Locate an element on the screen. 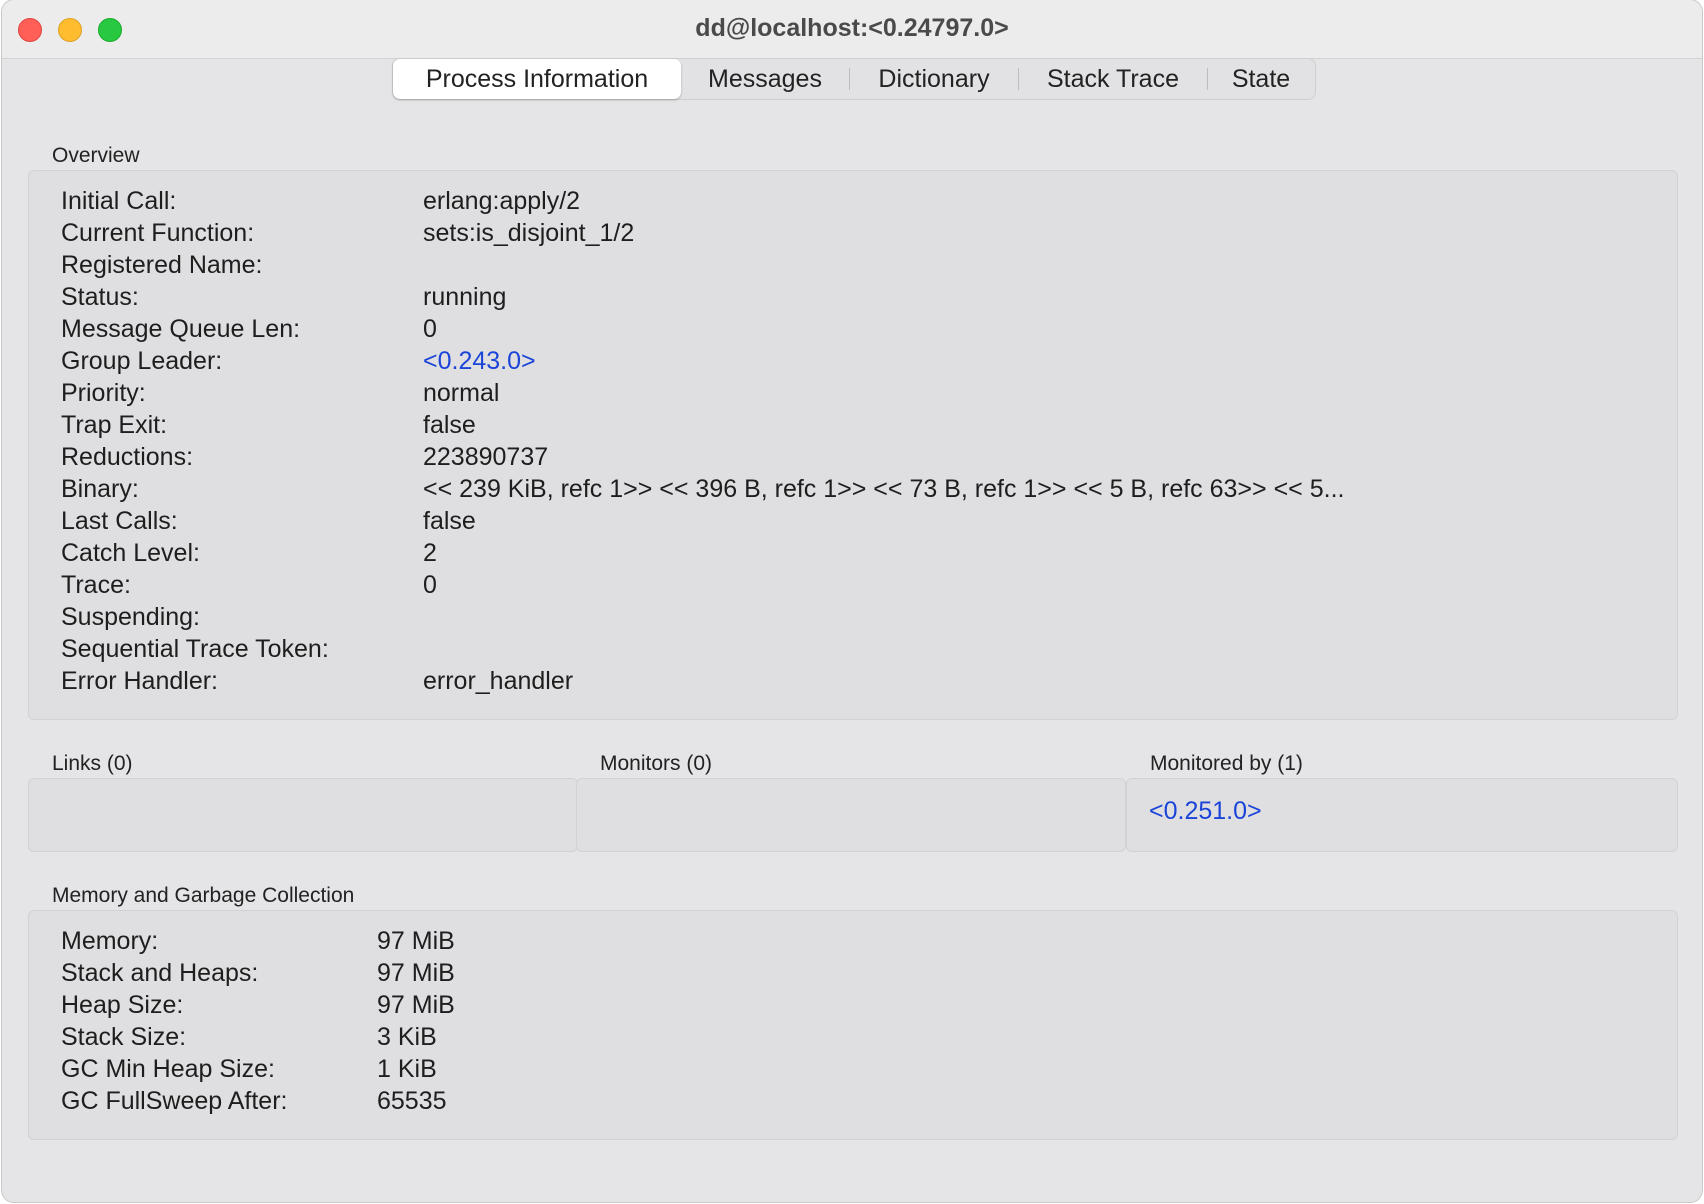  field-value: 65535 is located at coordinates (412, 1101).